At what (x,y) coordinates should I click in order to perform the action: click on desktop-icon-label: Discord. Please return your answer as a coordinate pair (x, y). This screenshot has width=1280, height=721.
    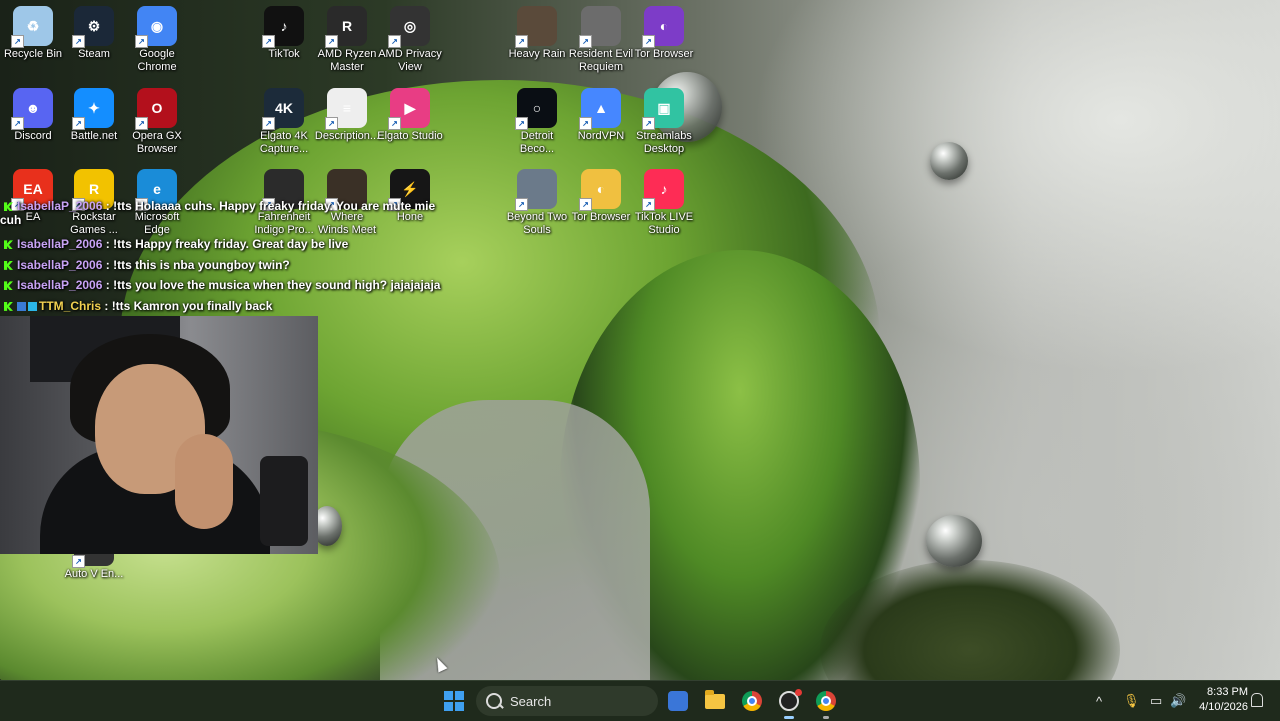
    Looking at the image, I should click on (33, 136).